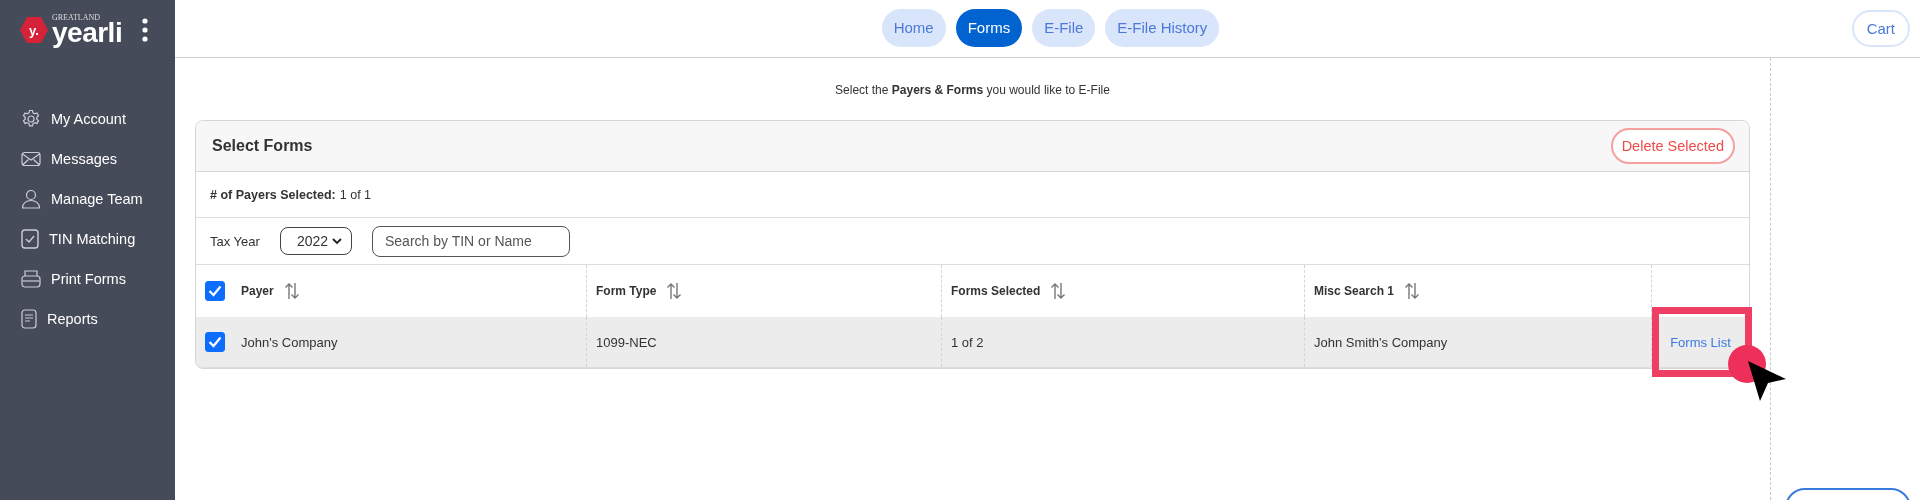 The height and width of the screenshot is (500, 1920). What do you see at coordinates (1354, 291) in the screenshot?
I see `column-header: Misc Search 1` at bounding box center [1354, 291].